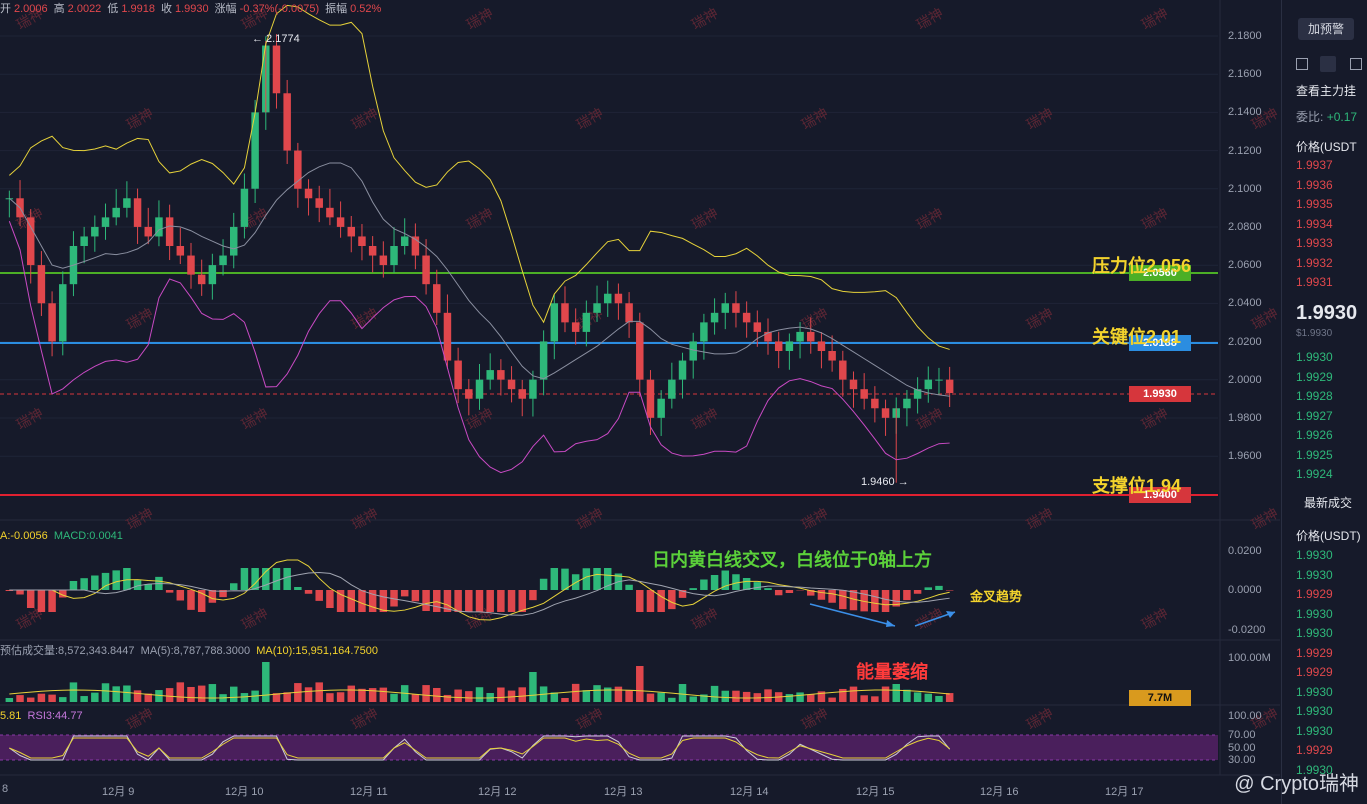 The width and height of the screenshot is (1367, 804). What do you see at coordinates (1324, 358) in the screenshot?
I see `orderbook-row: 1.9930` at bounding box center [1324, 358].